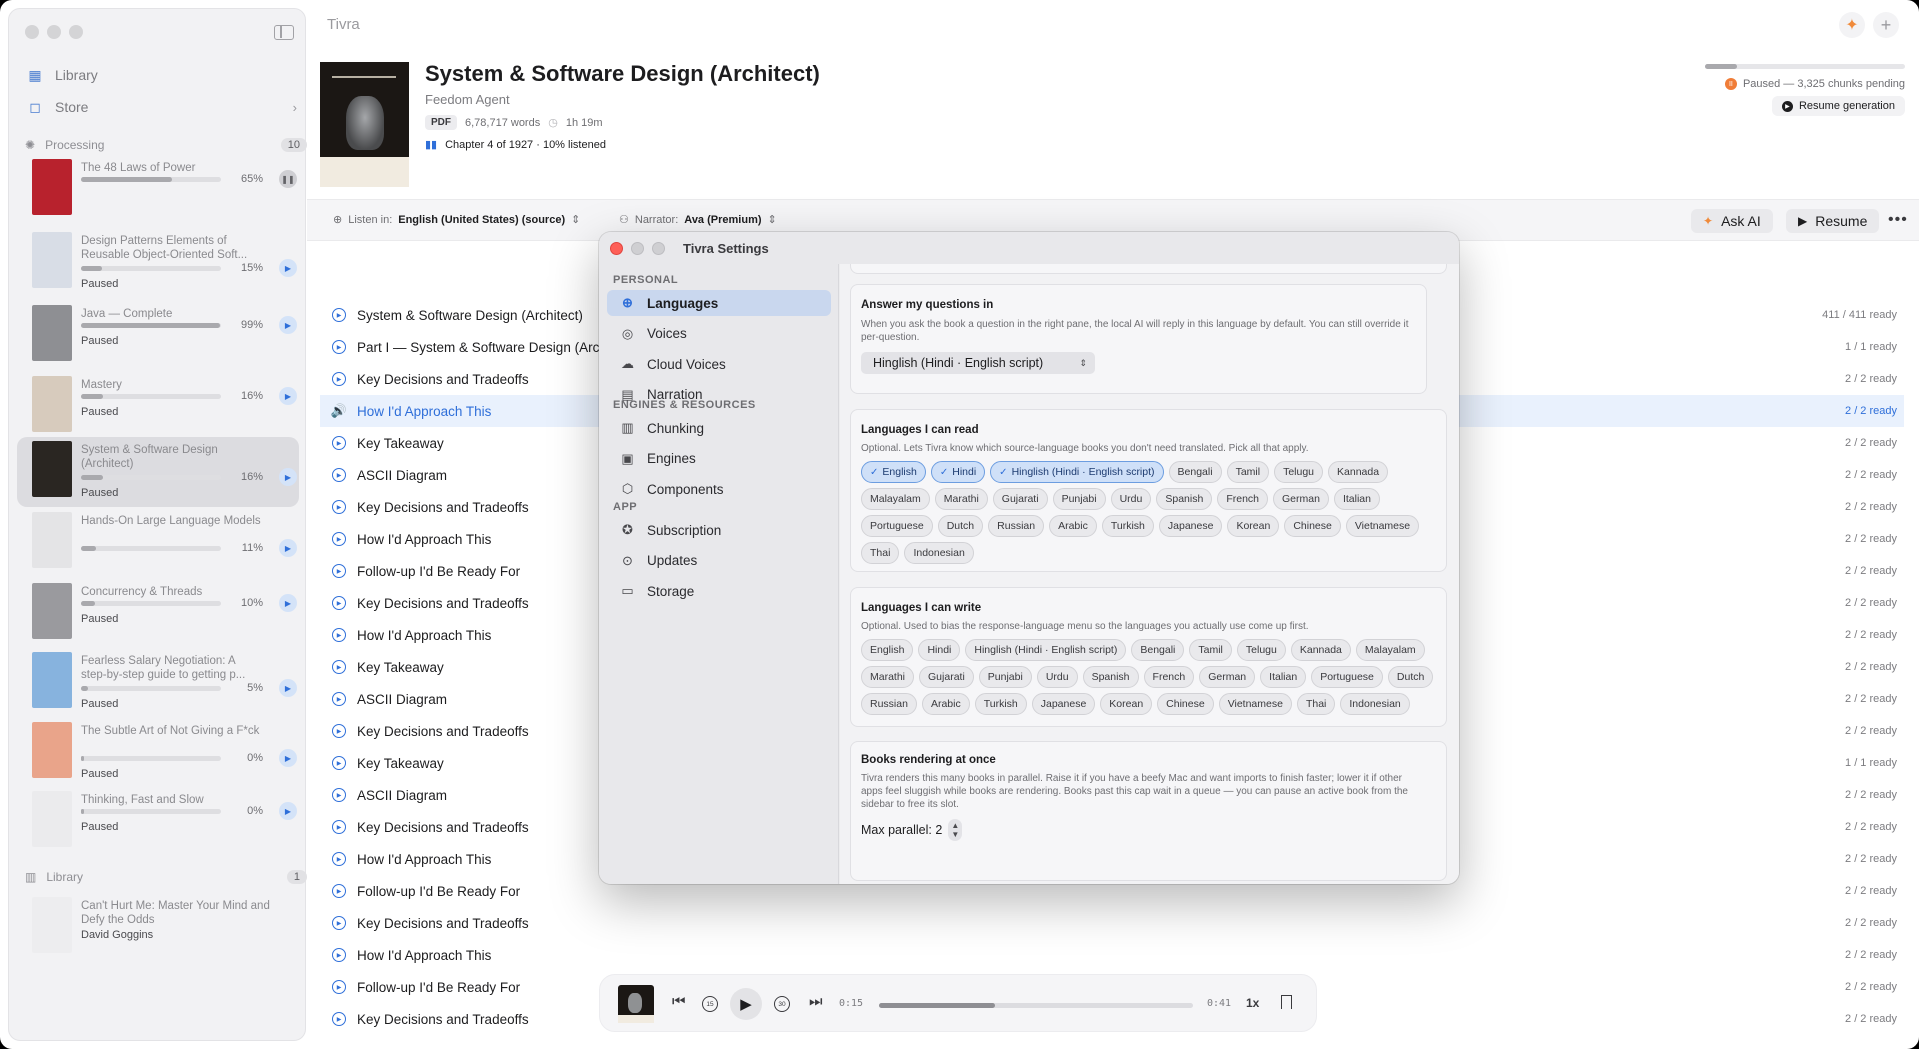  Describe the element at coordinates (958, 472) in the screenshot. I see `language-chip: ✓ Hindi` at that location.